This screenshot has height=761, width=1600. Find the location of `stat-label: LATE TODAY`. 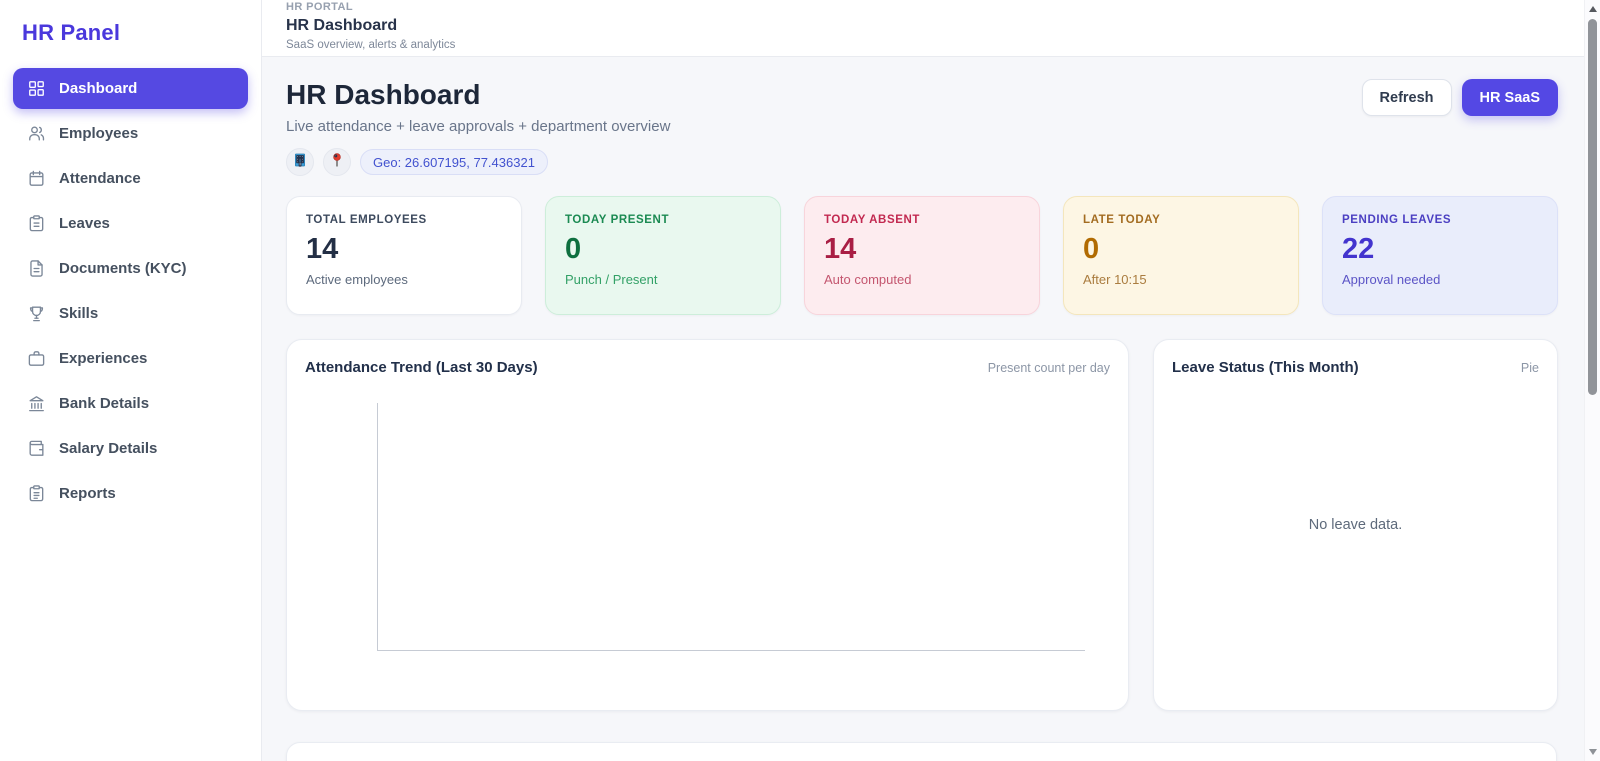

stat-label: LATE TODAY is located at coordinates (1122, 220).